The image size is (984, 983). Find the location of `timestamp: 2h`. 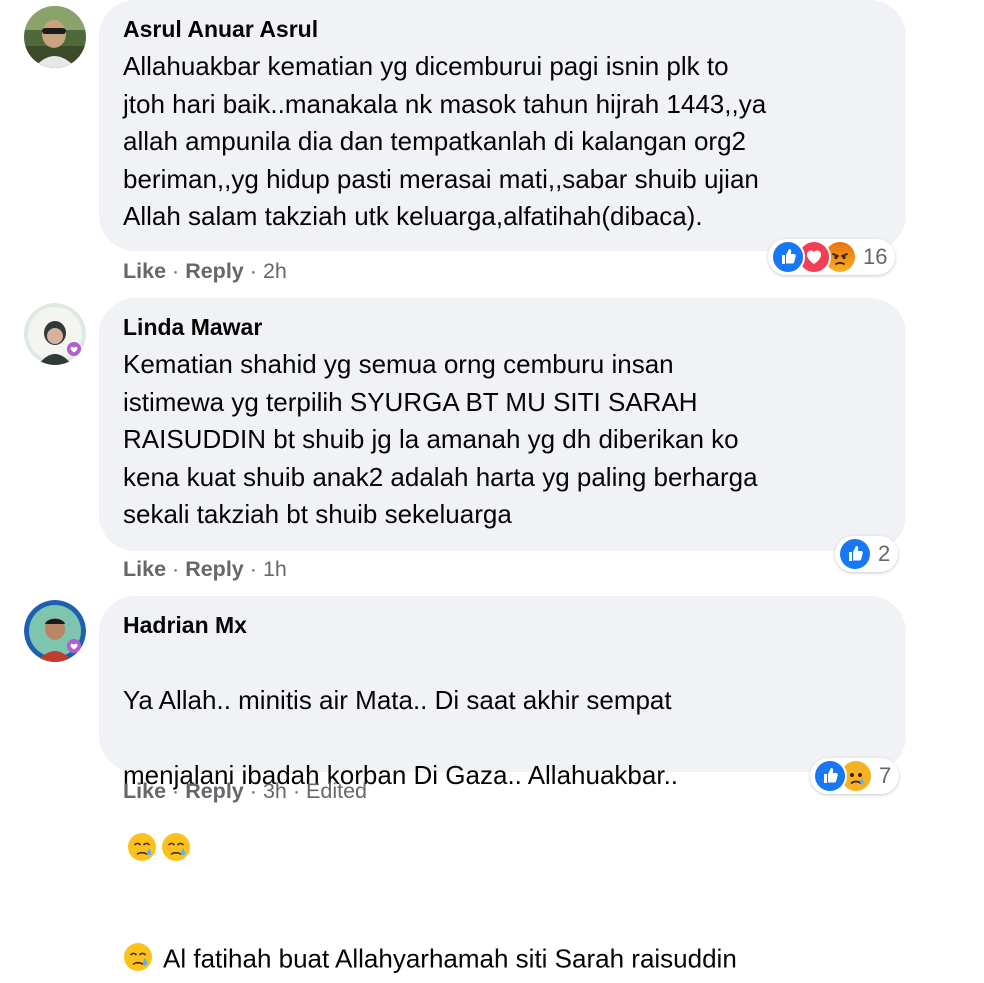

timestamp: 2h is located at coordinates (275, 271).